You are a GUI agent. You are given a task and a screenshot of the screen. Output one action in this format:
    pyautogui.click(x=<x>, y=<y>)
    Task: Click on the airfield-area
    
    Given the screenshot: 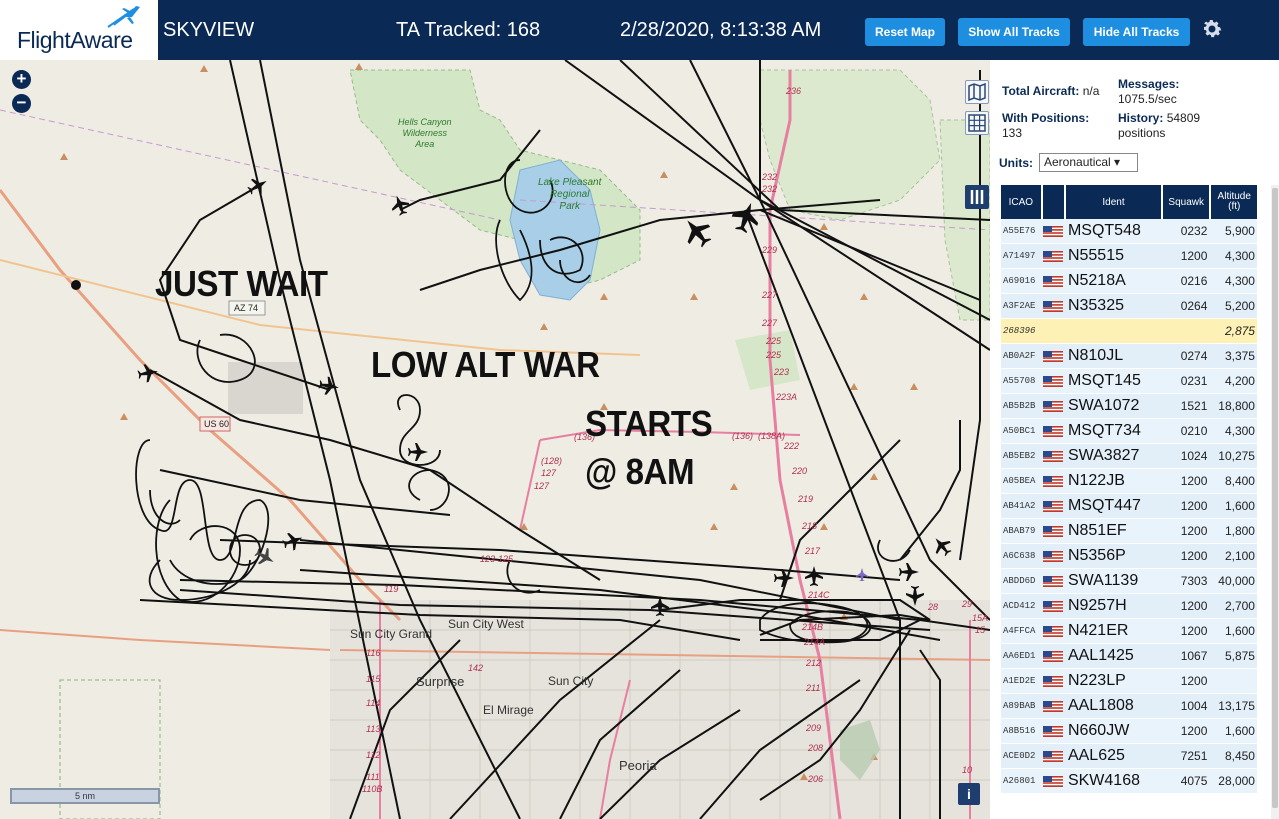 What is the action you would take?
    pyautogui.click(x=265, y=388)
    